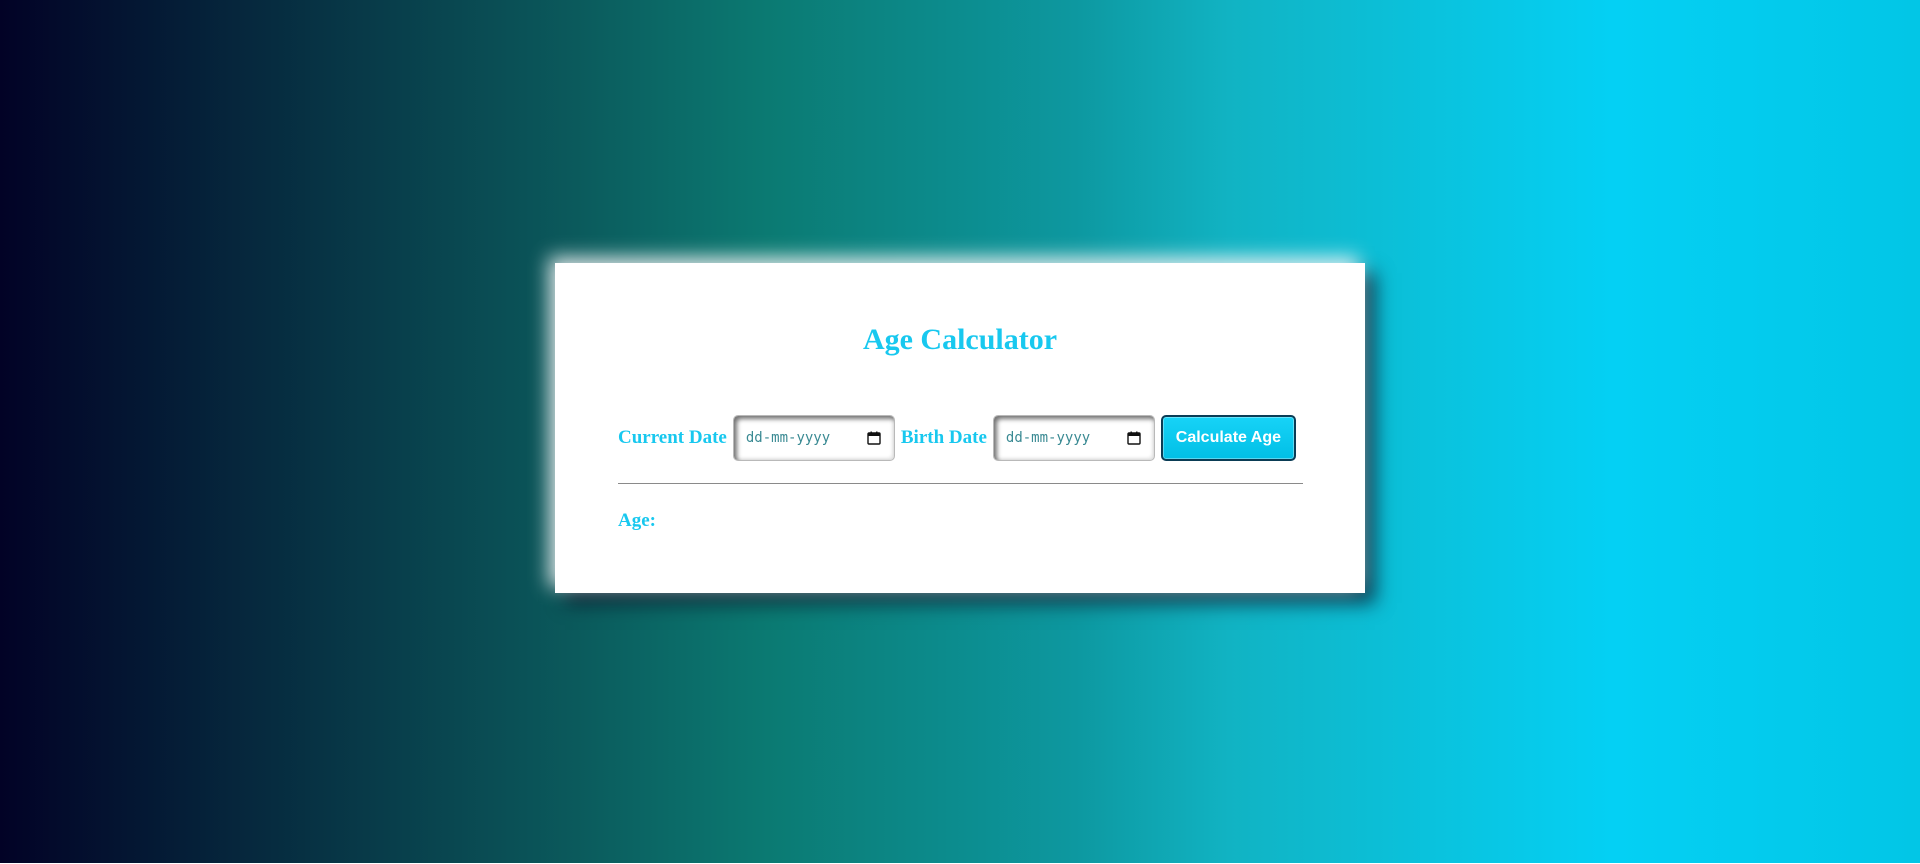 The height and width of the screenshot is (864, 1920). I want to click on age-result-label: Age:, so click(637, 520).